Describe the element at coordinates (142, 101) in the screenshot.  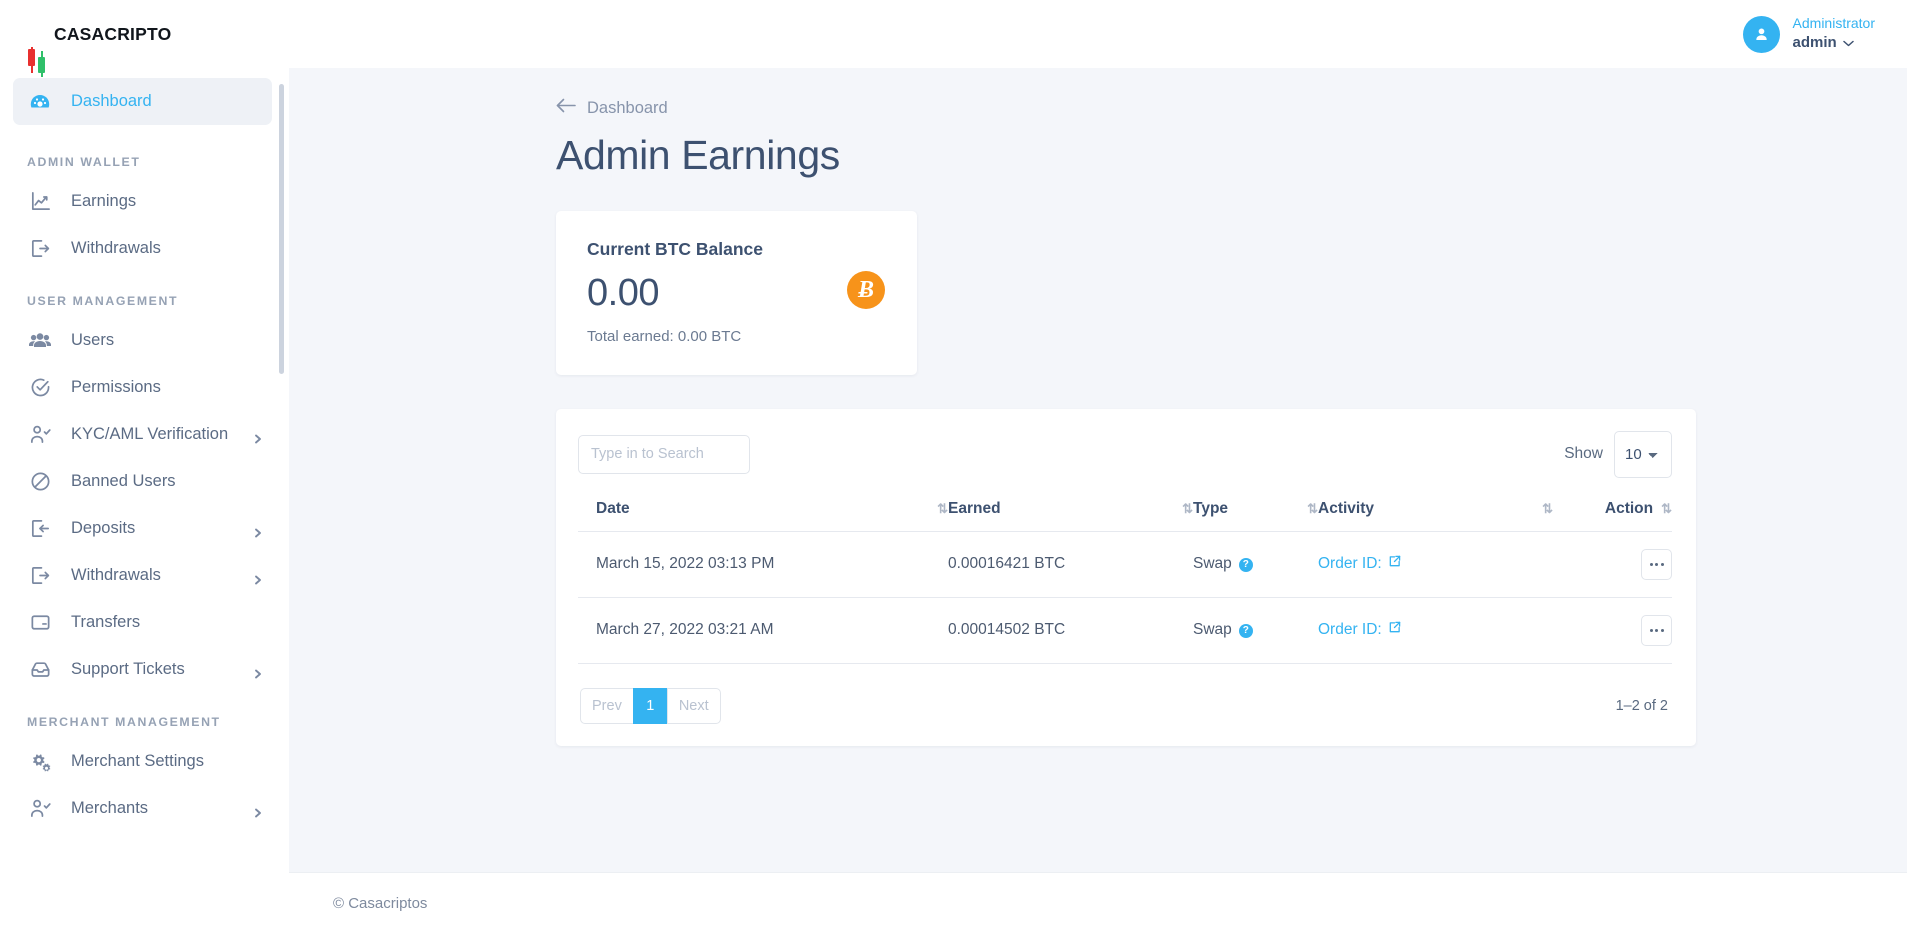
I see `sidebar-item-dashboard: Dashboard` at that location.